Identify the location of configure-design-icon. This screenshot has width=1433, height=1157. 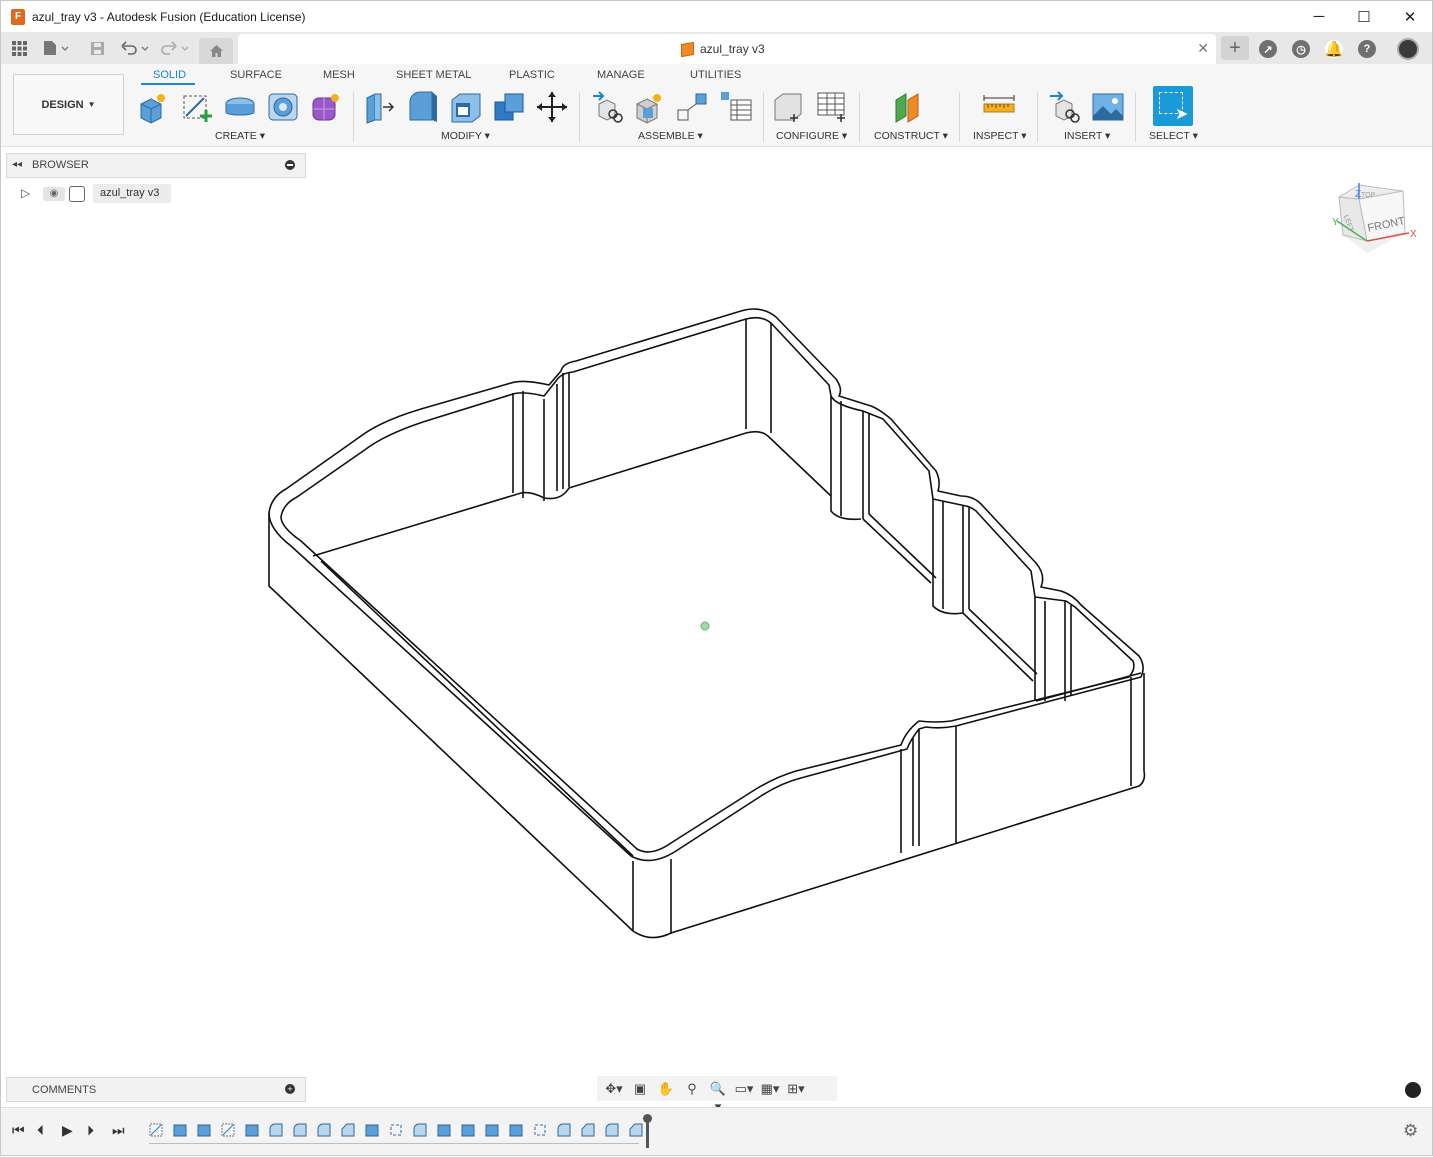
(789, 107).